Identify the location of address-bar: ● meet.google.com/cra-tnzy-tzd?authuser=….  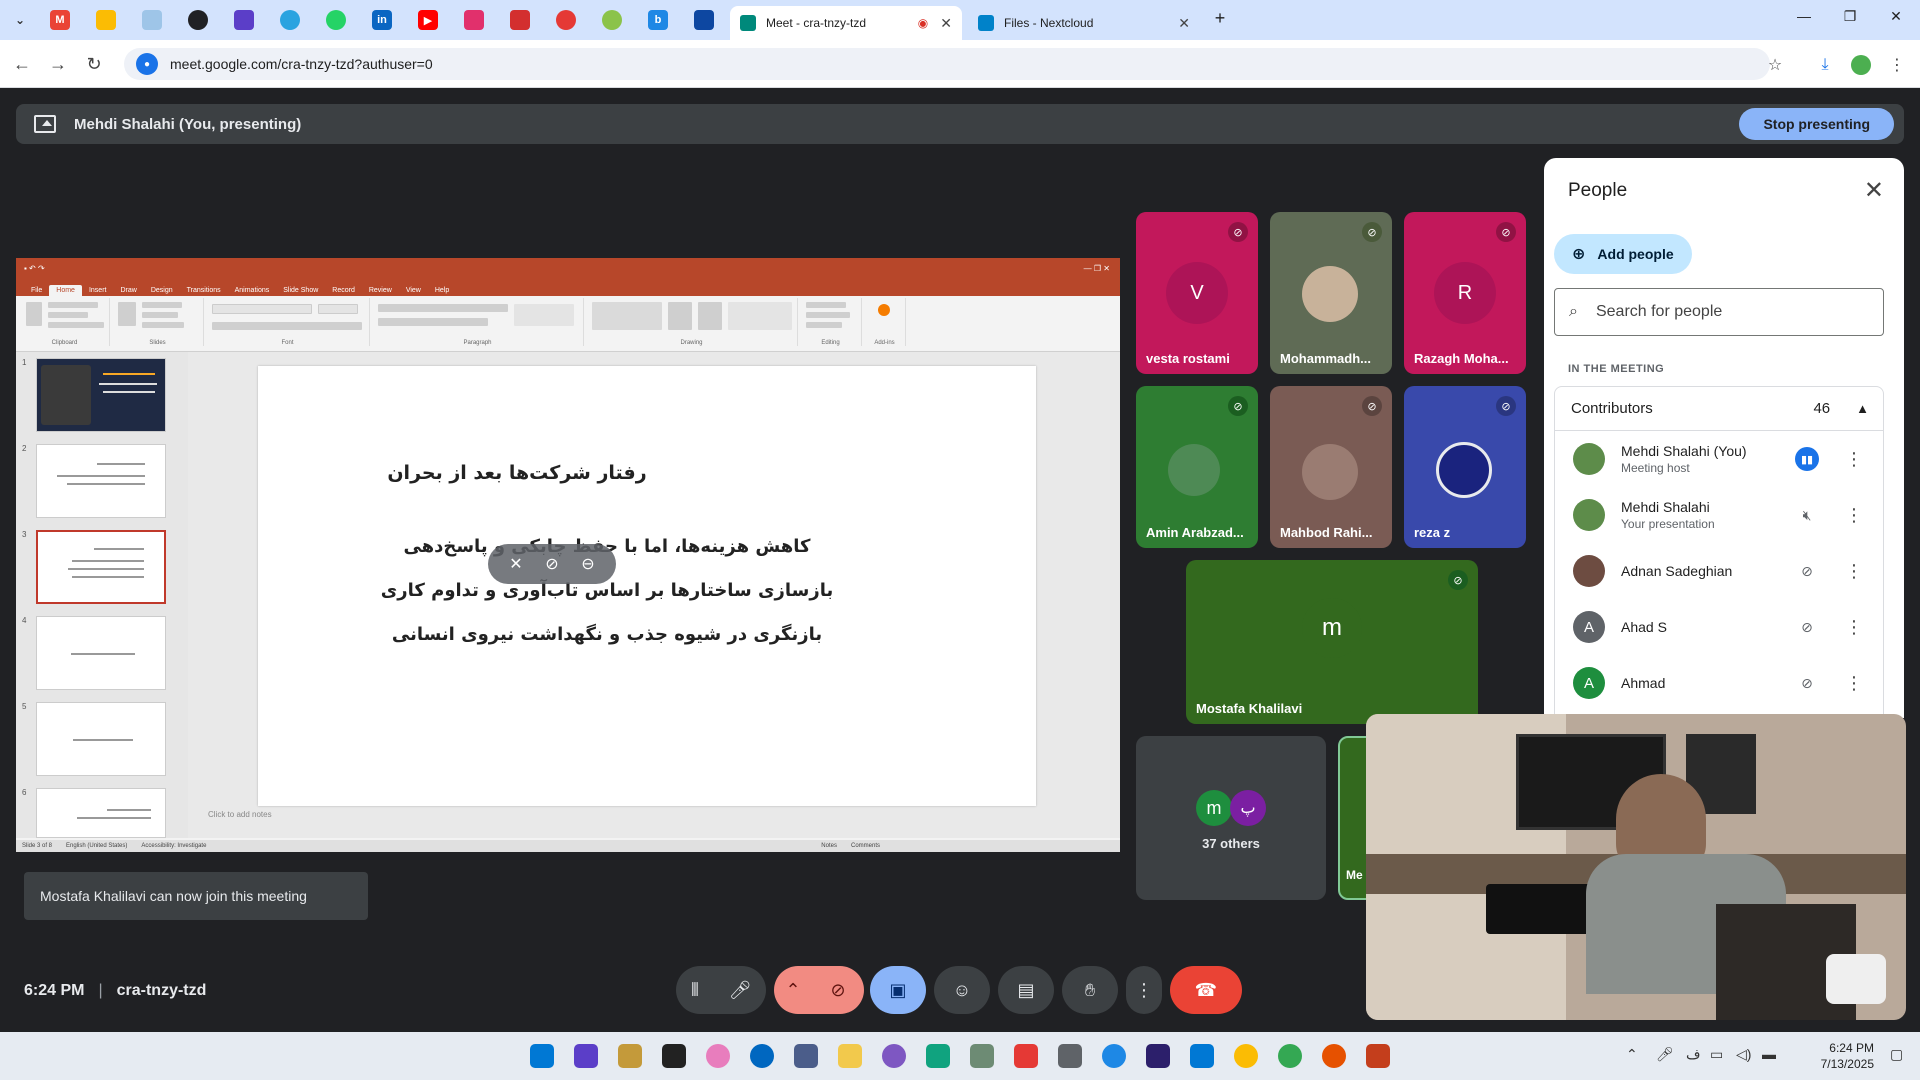
(947, 64).